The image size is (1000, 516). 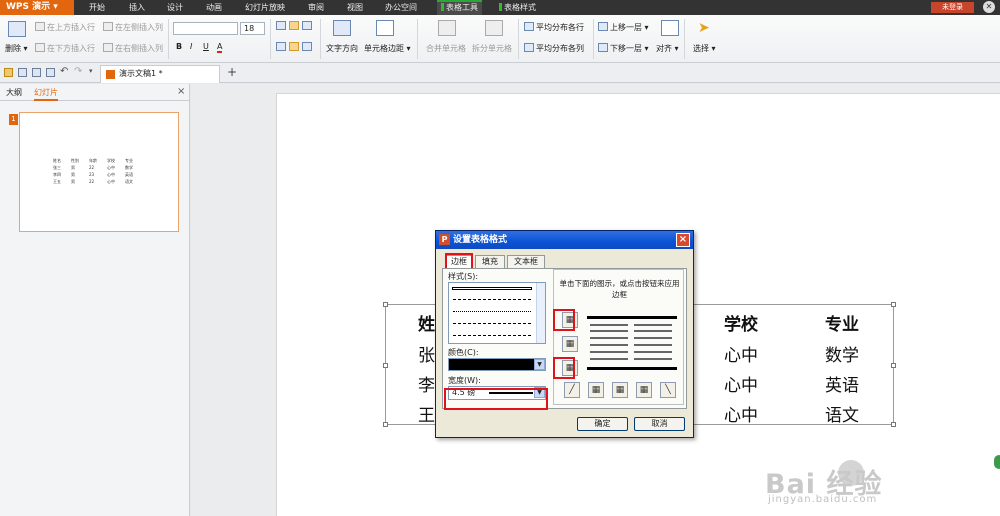 What do you see at coordinates (78, 71) in the screenshot?
I see `redo-icon: ↷` at bounding box center [78, 71].